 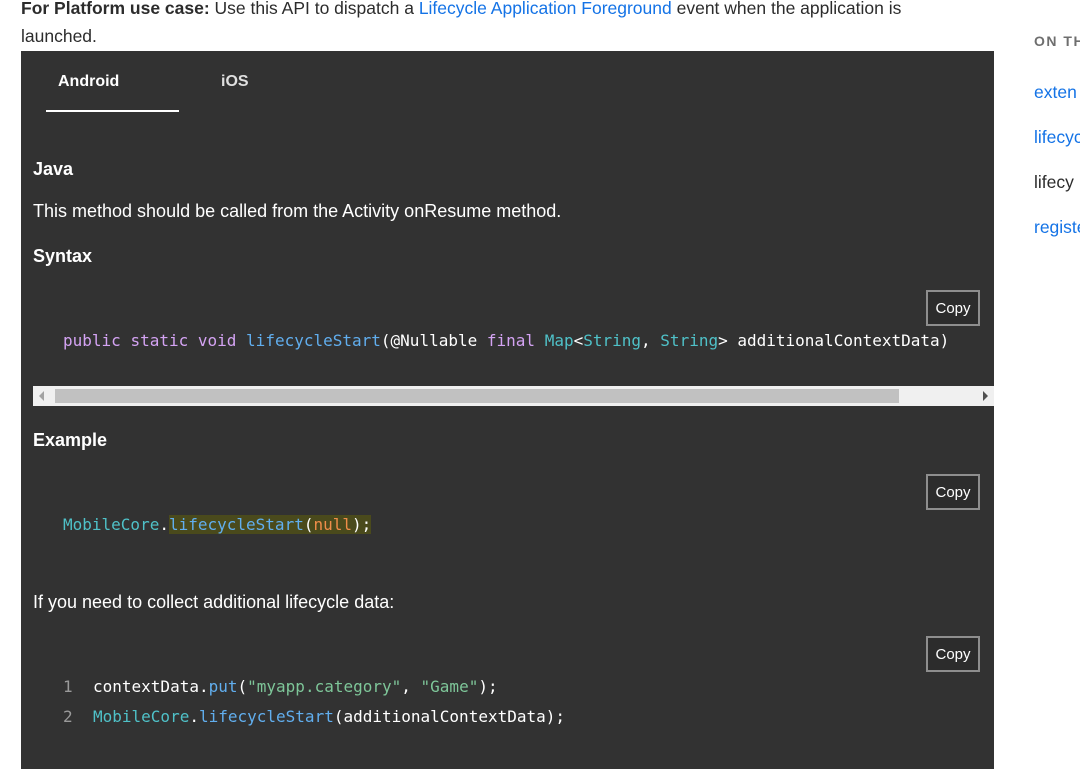 I want to click on intro-bold: For Platform use case:, so click(x=115, y=9).